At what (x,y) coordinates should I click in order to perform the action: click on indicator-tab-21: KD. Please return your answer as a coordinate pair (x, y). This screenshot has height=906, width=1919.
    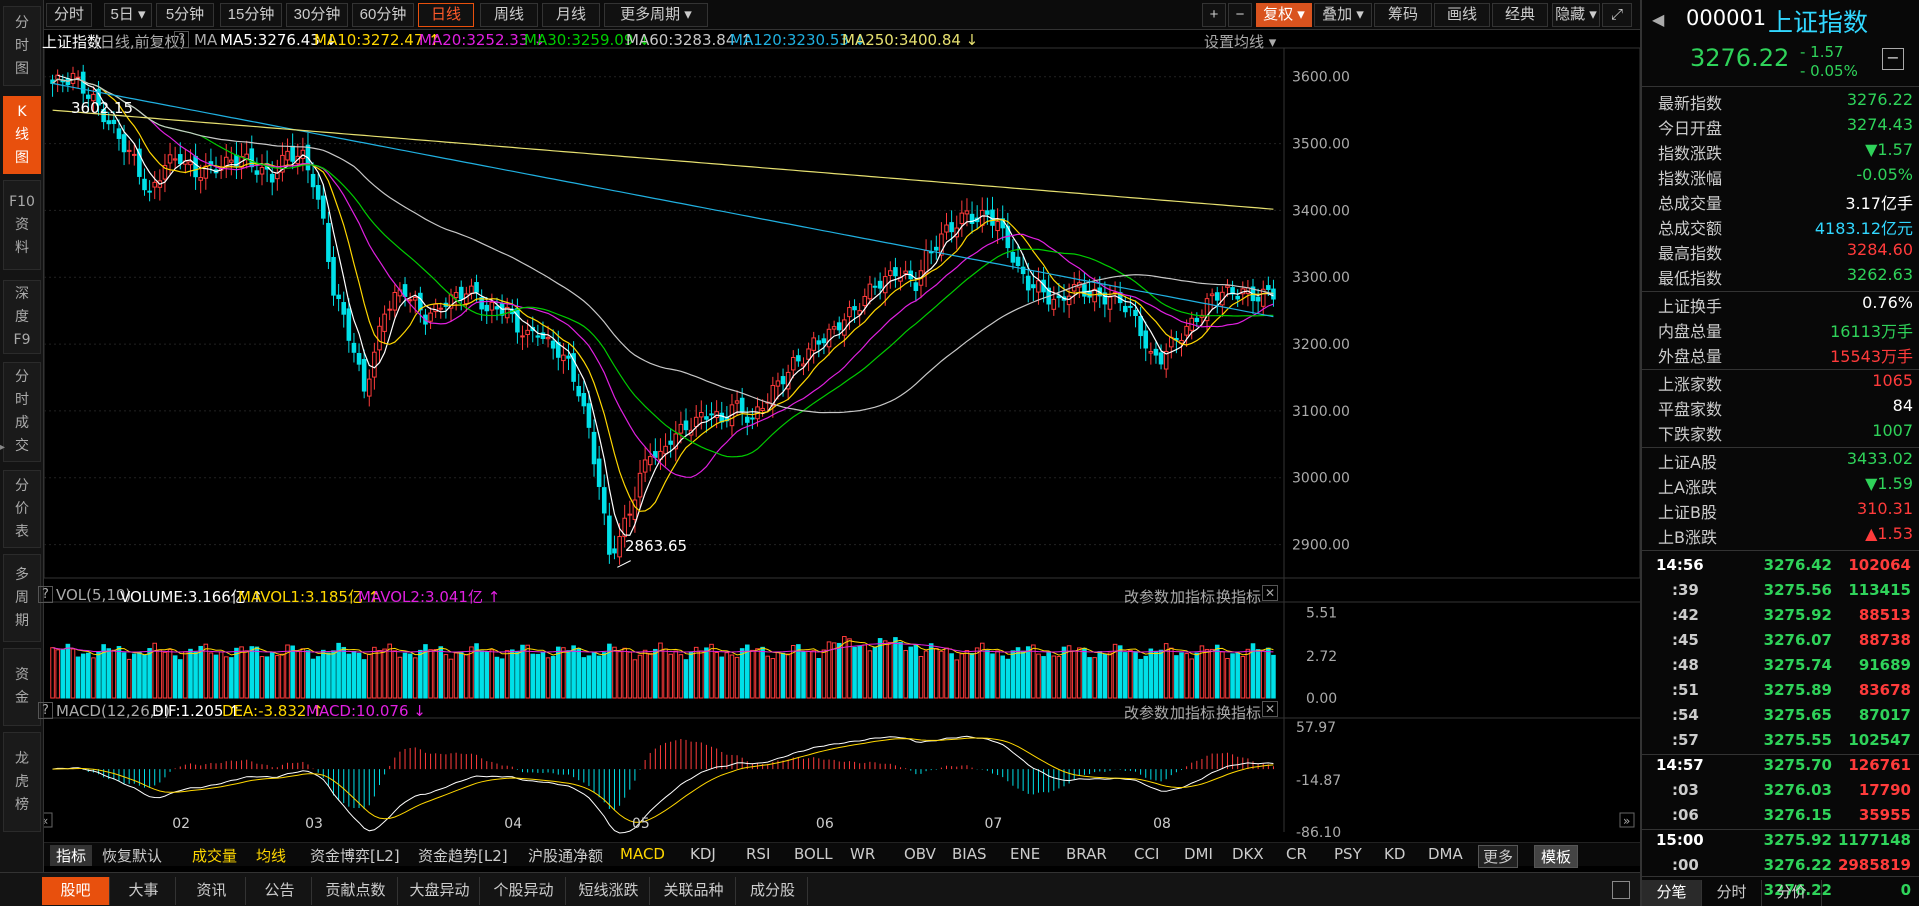
    Looking at the image, I should click on (1394, 854).